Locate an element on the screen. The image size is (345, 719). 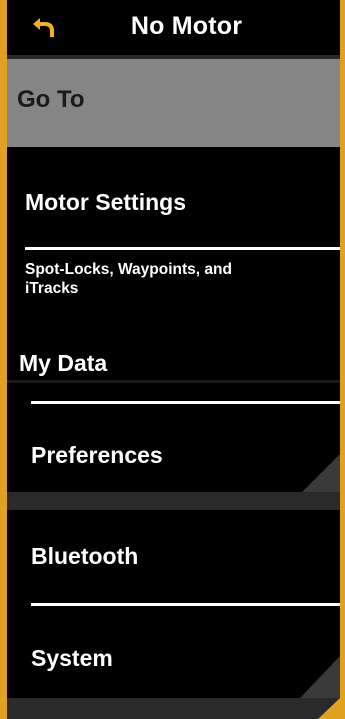
menu-item-label-continued: iTracks is located at coordinates (52, 288).